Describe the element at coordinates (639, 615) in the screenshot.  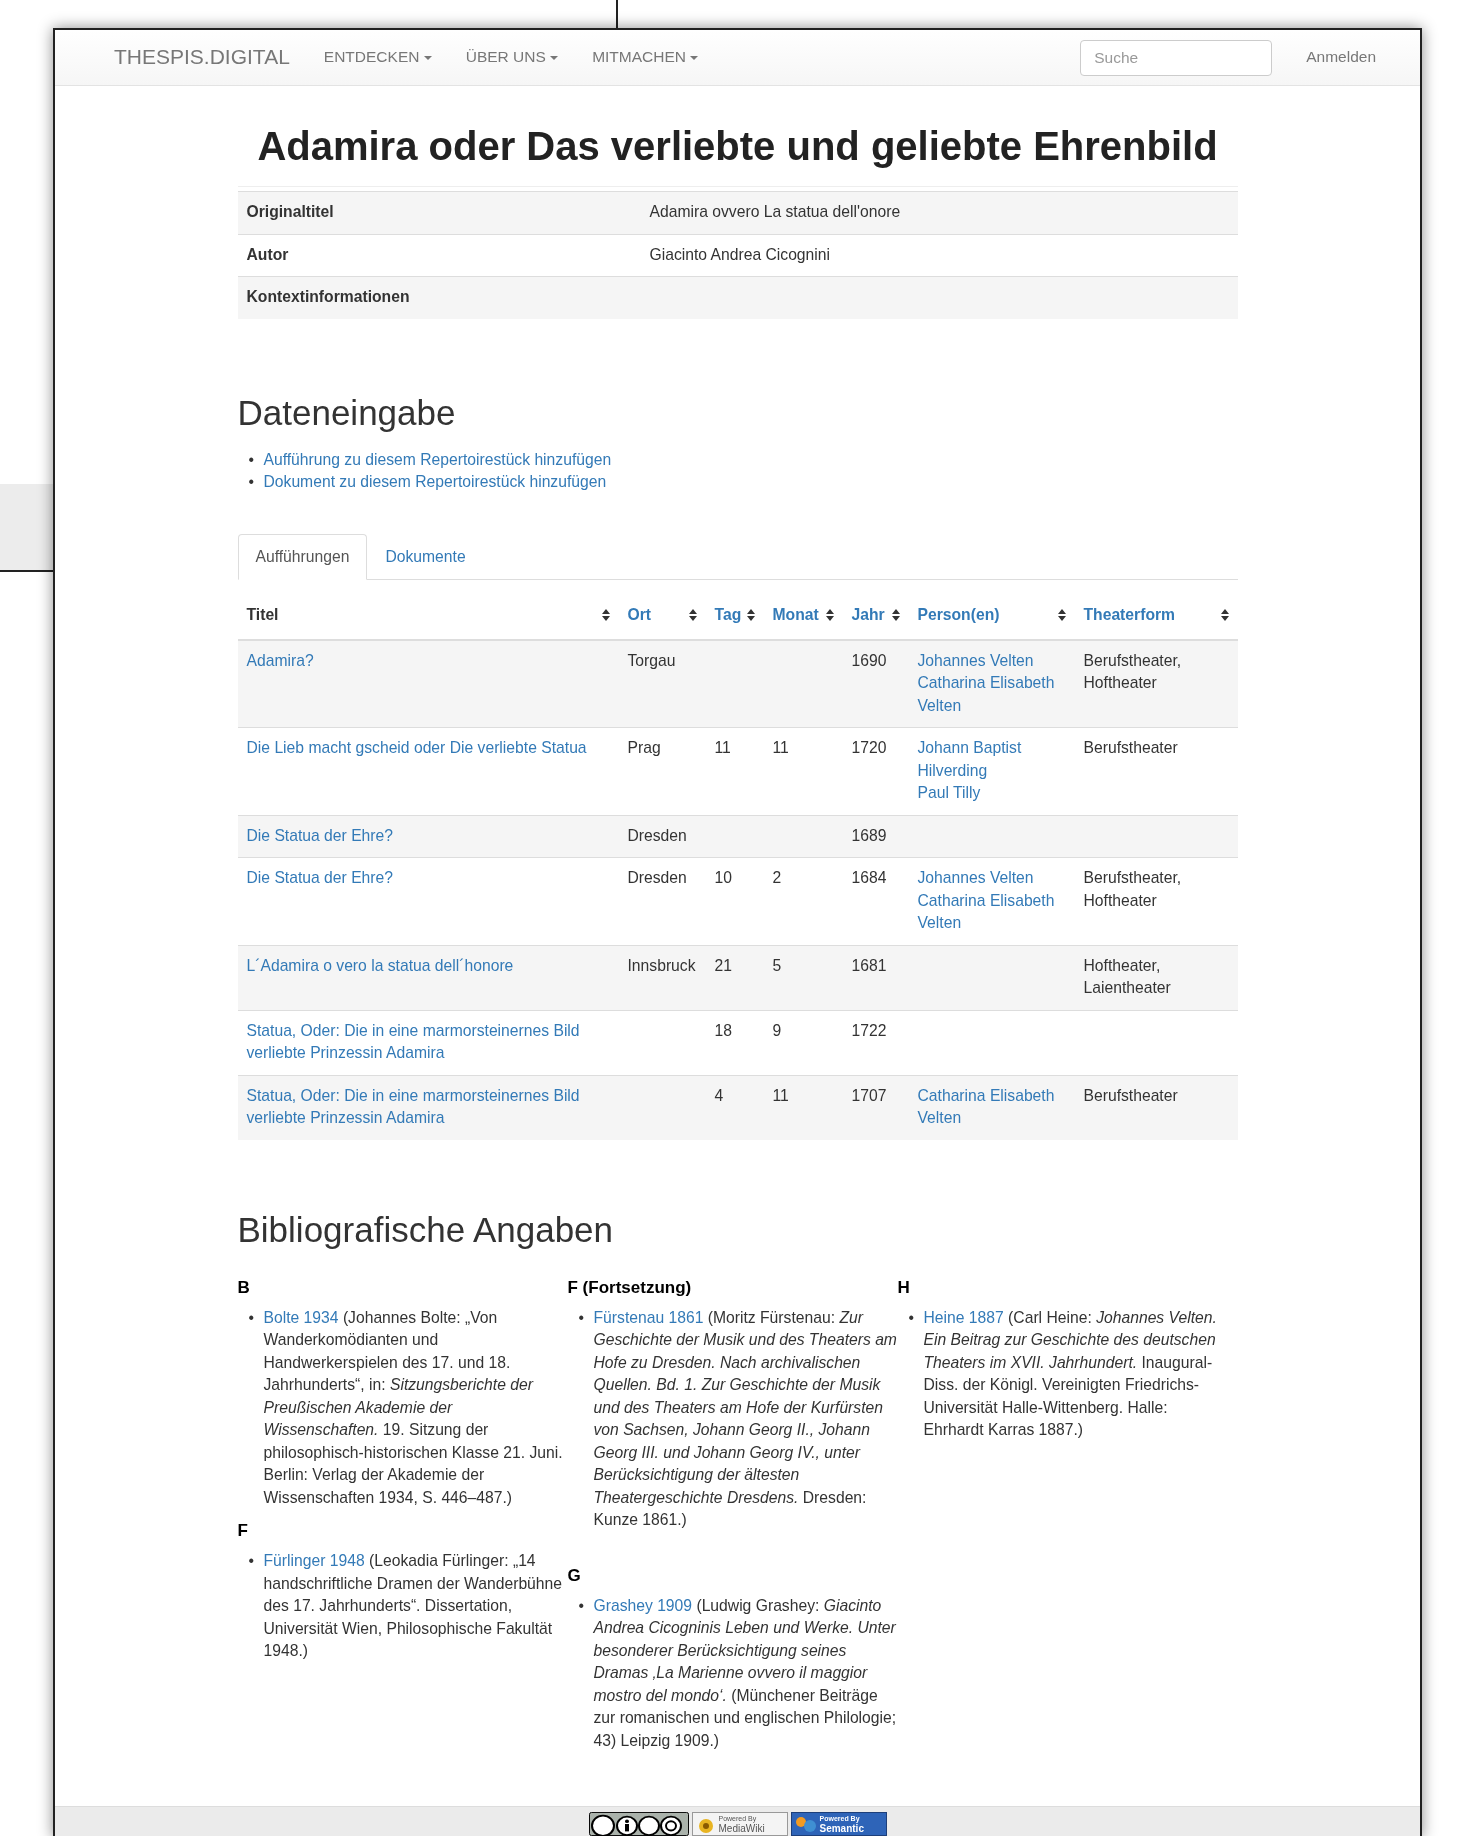
I see `column-header: Ort` at that location.